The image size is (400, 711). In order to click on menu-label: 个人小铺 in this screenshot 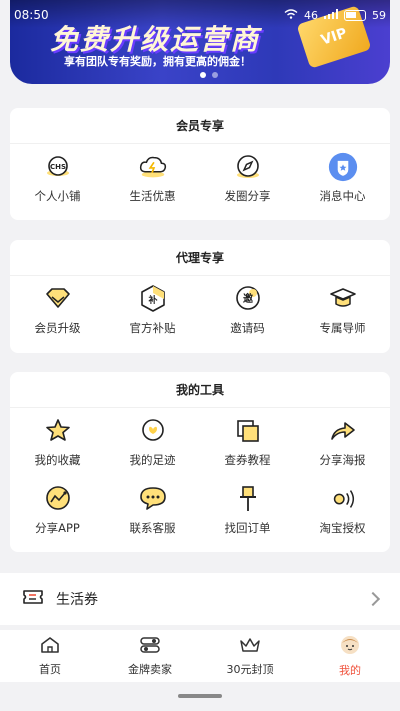, I will do `click(57, 196)`.